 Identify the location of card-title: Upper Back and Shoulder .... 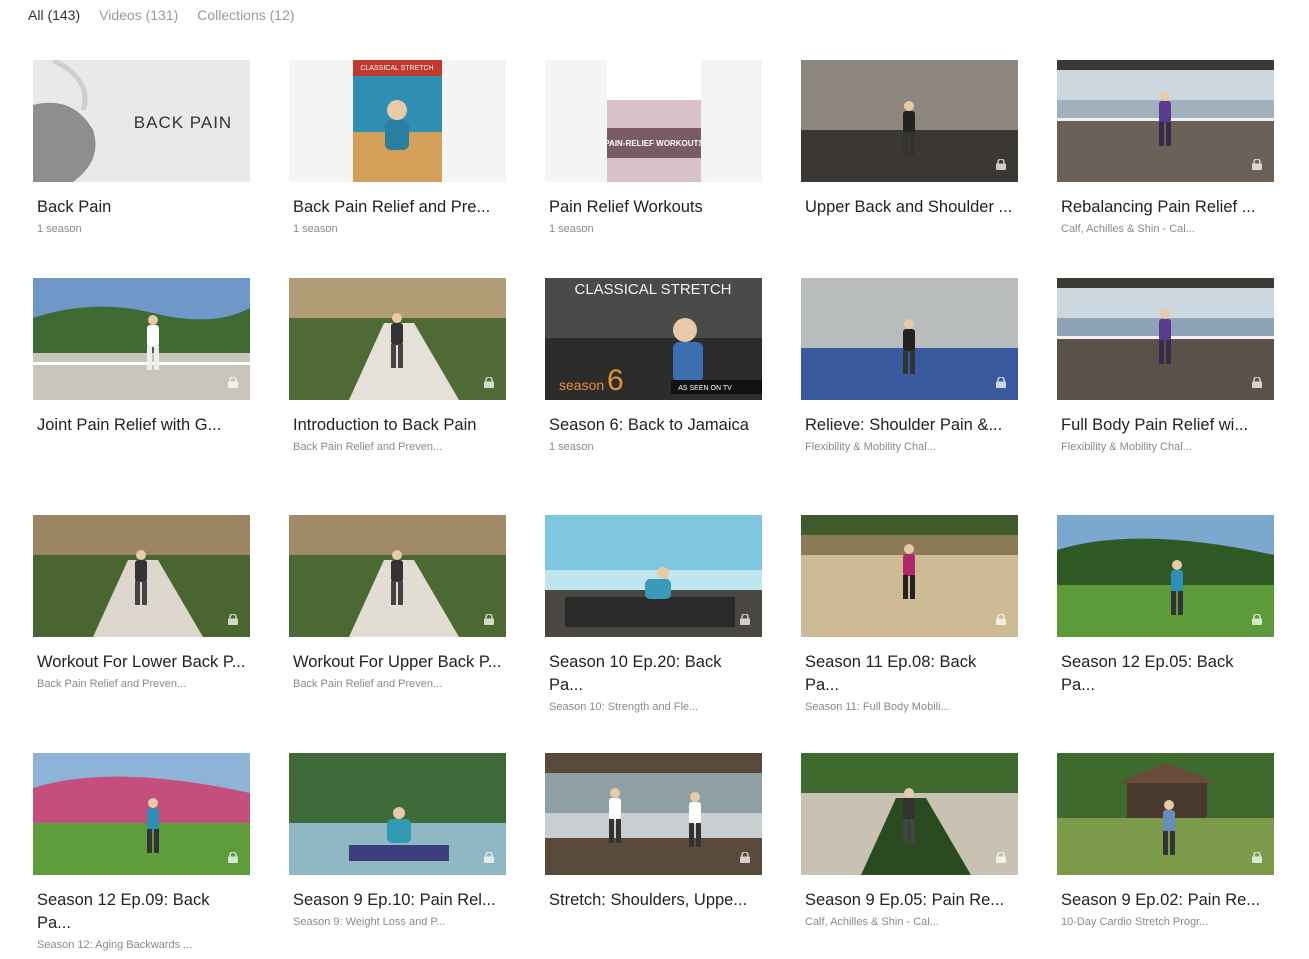
(909, 207).